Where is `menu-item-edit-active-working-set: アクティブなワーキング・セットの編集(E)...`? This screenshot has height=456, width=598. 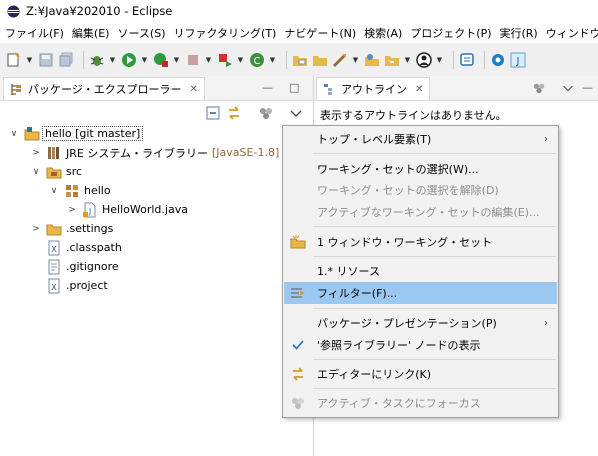
menu-item-edit-active-working-set: アクティブなワーキング・セットの編集(E)... is located at coordinates (420, 212).